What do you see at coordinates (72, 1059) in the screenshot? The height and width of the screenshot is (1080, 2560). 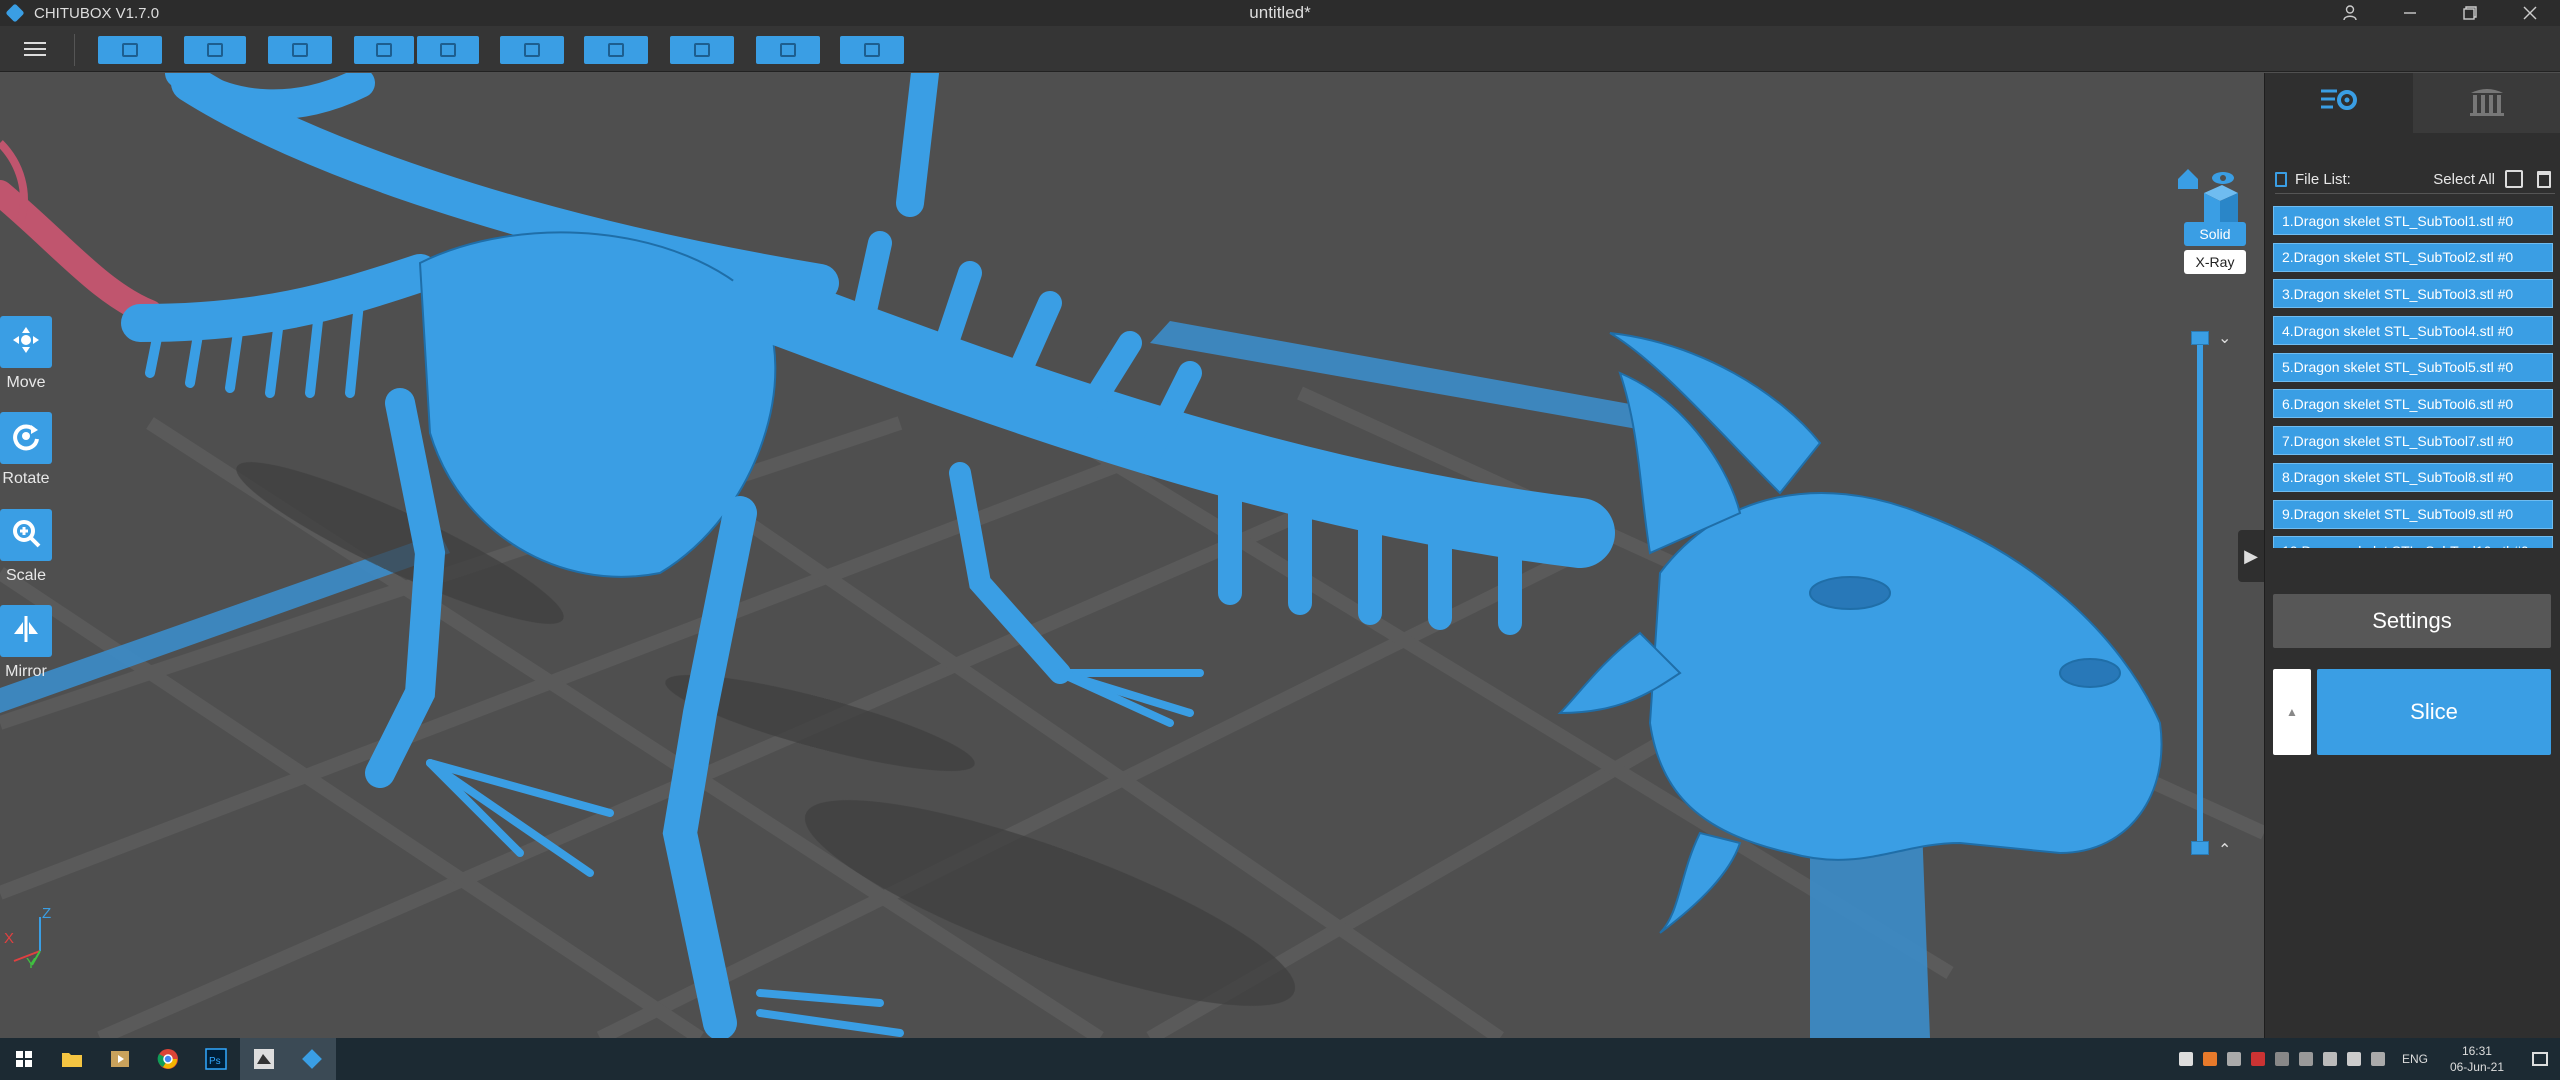 I see `file-explorer-icon` at bounding box center [72, 1059].